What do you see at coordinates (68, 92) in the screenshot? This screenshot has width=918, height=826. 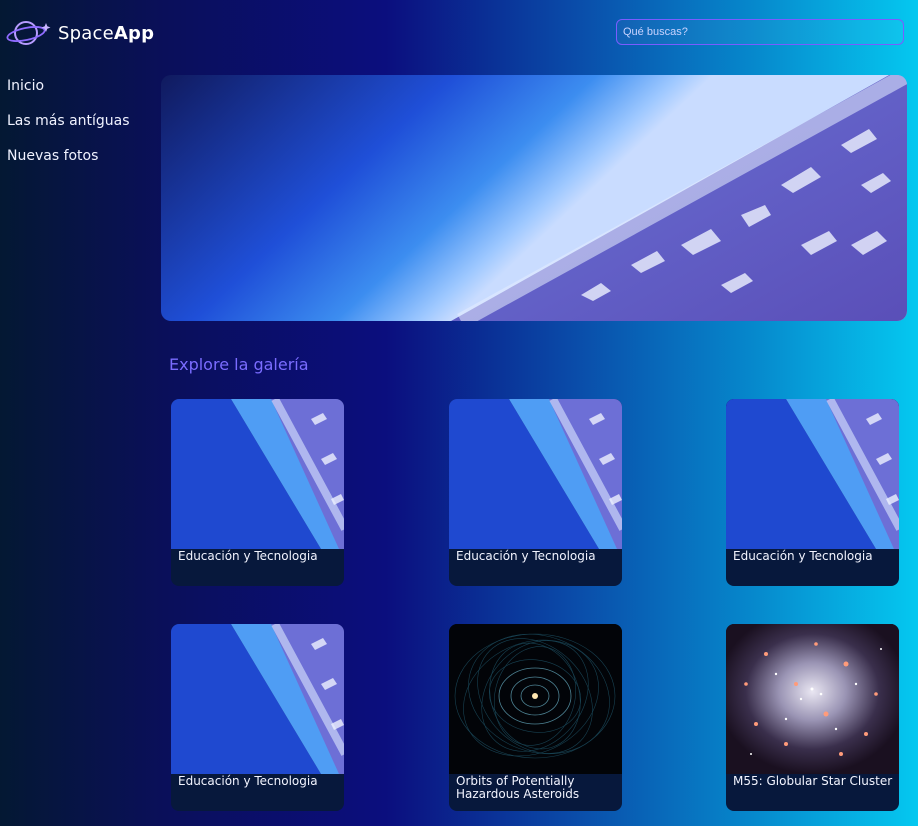 I see `sidebar-item-inicio: Inicio` at bounding box center [68, 92].